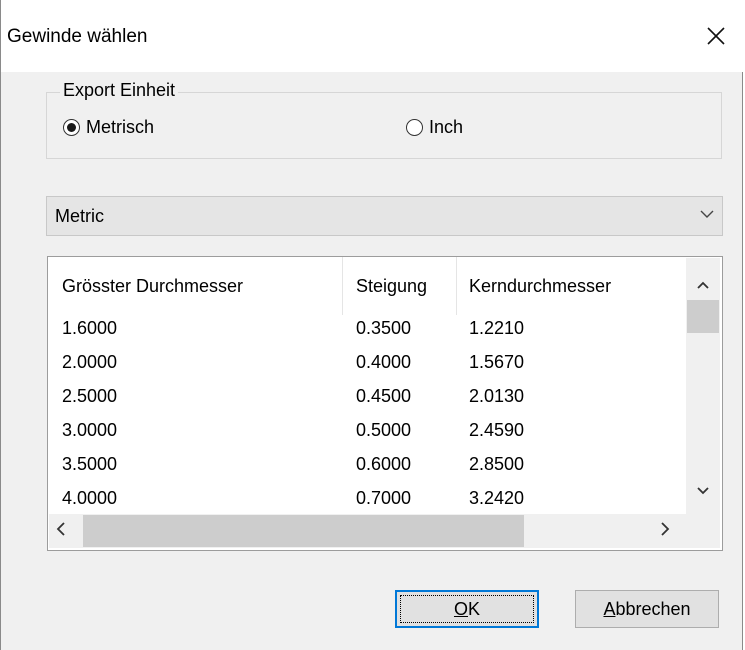  Describe the element at coordinates (703, 531) in the screenshot. I see `scrollbar-corner` at that location.